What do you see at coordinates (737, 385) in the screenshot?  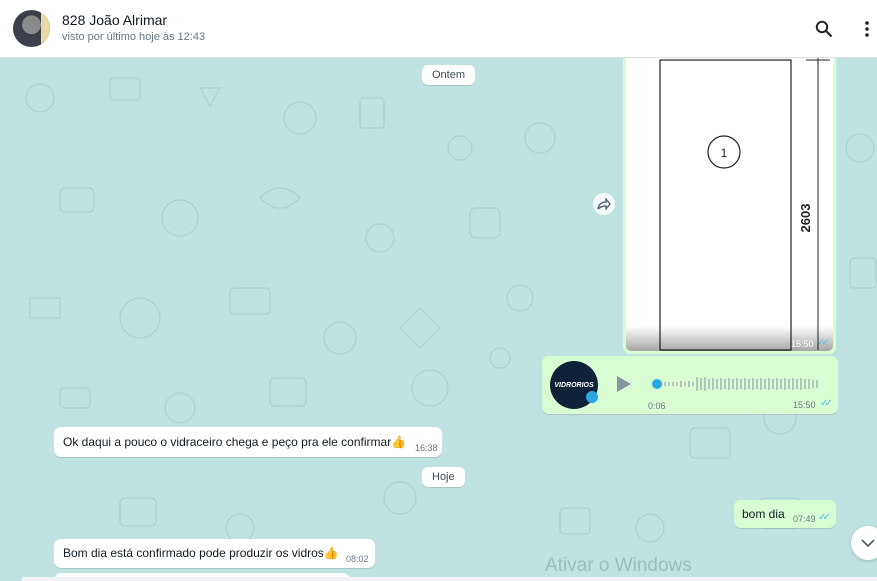 I see `audio-waveform` at bounding box center [737, 385].